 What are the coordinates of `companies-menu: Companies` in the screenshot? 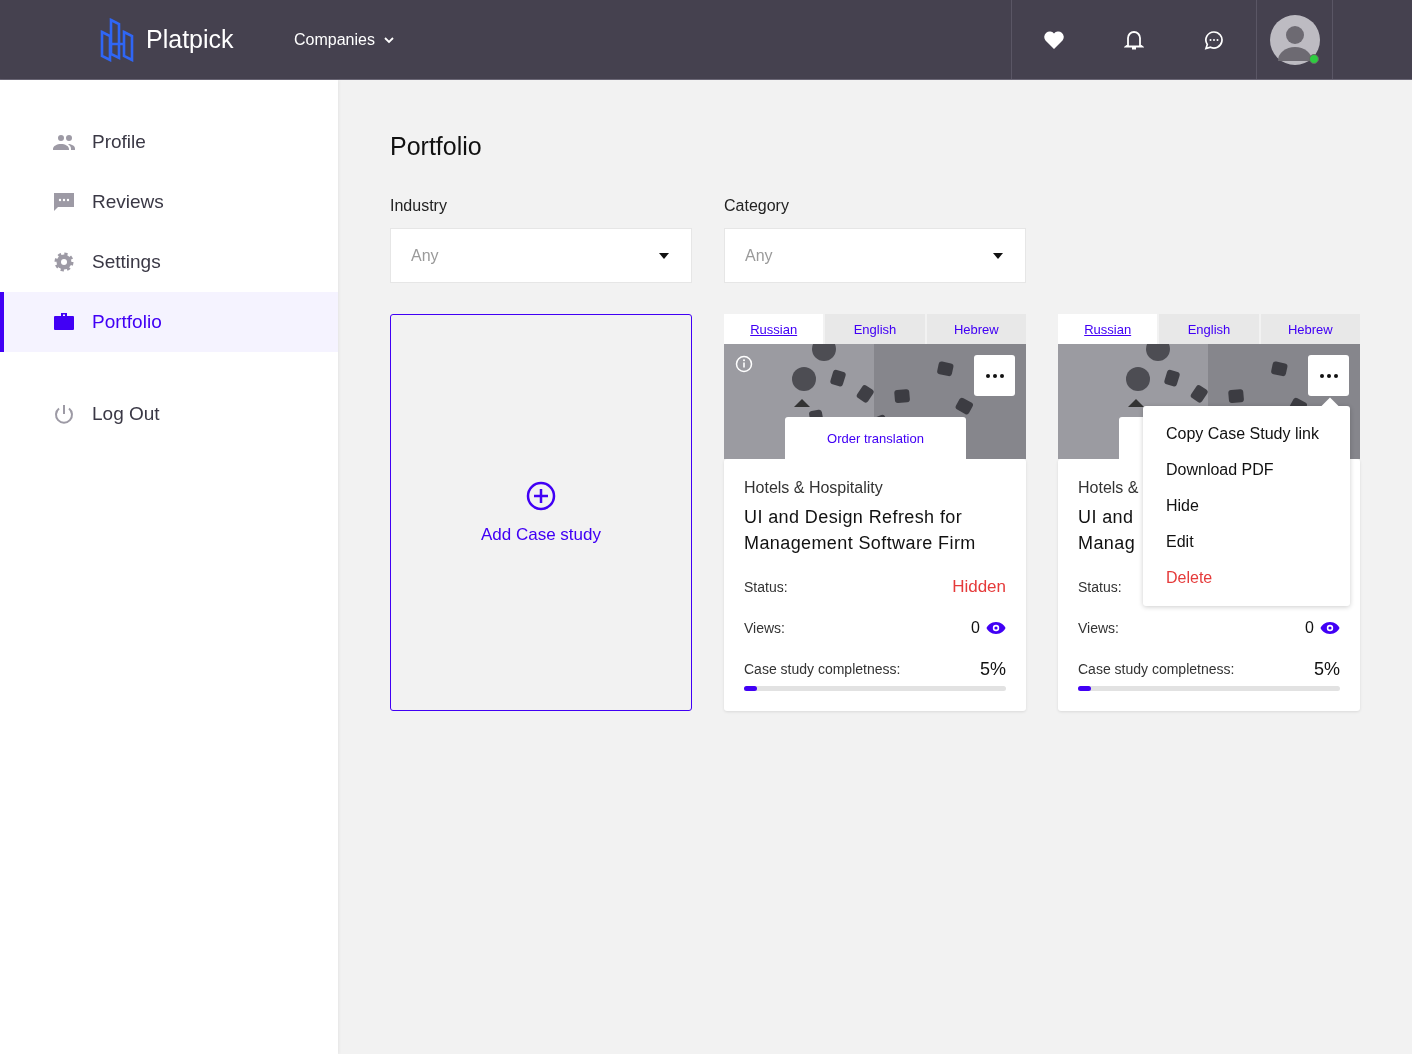 It's located at (344, 39).